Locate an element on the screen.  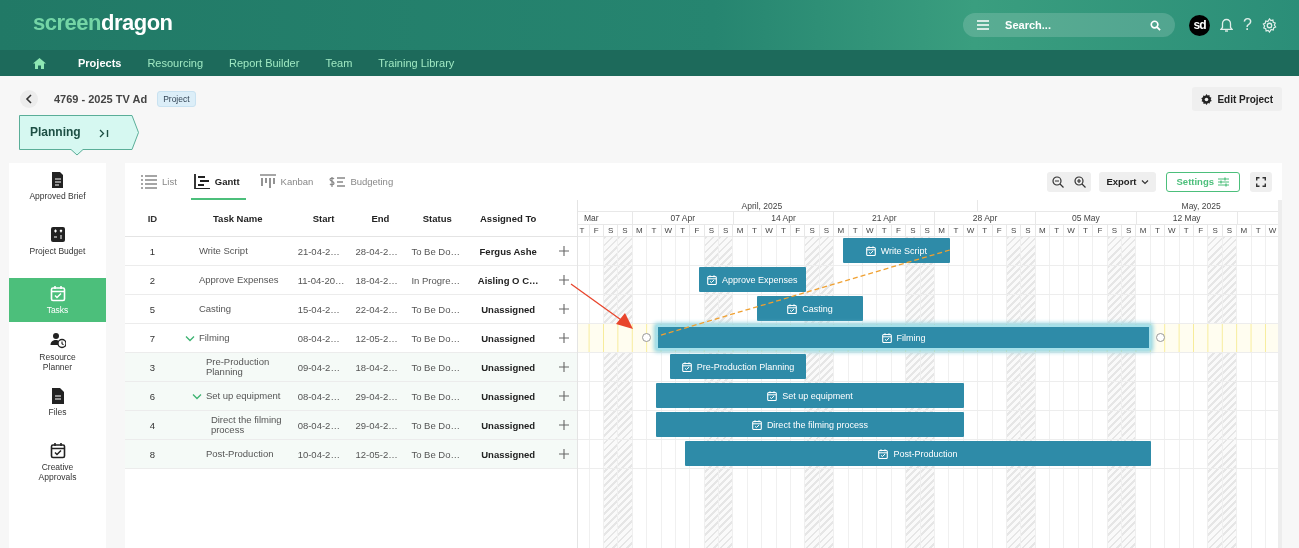
task-name: Filming is located at coordinates (214, 338).